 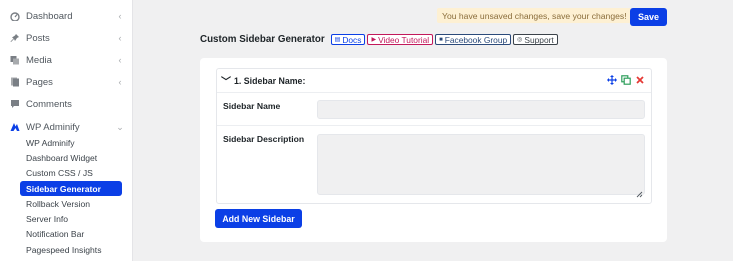 What do you see at coordinates (262, 39) in the screenshot?
I see `page-title: Custom Sidebar Generator` at bounding box center [262, 39].